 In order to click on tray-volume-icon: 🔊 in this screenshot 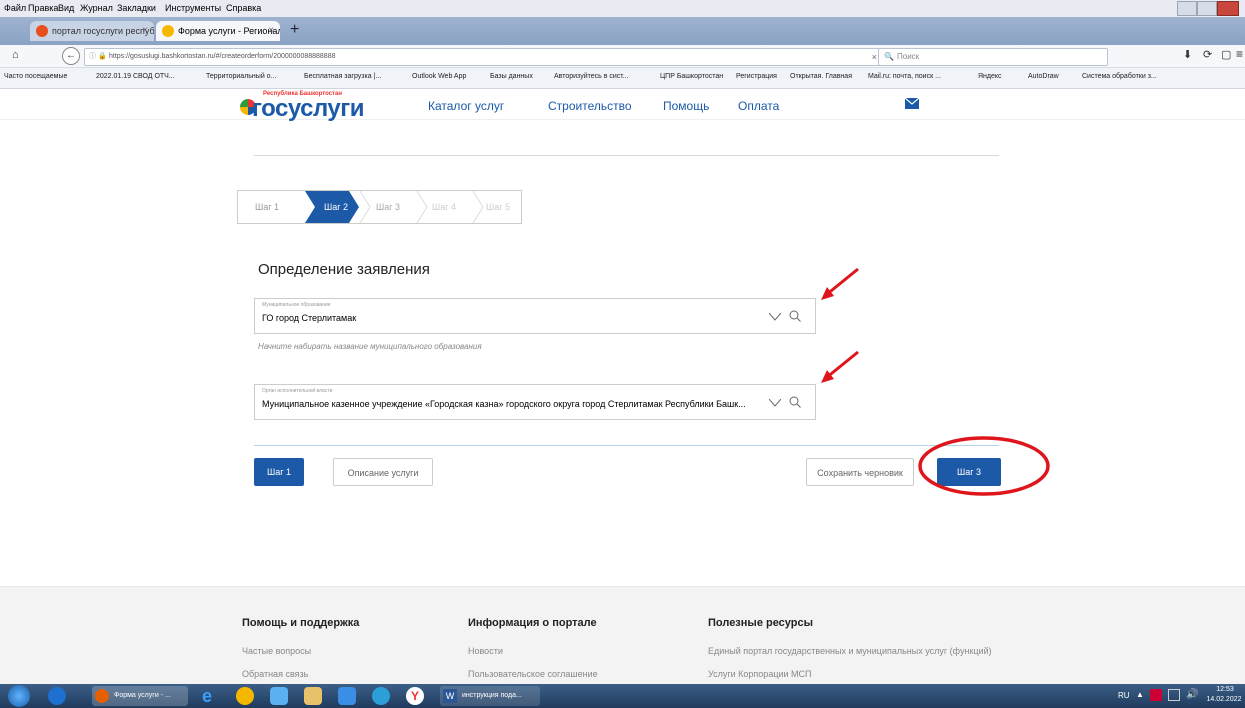, I will do `click(1192, 694)`.